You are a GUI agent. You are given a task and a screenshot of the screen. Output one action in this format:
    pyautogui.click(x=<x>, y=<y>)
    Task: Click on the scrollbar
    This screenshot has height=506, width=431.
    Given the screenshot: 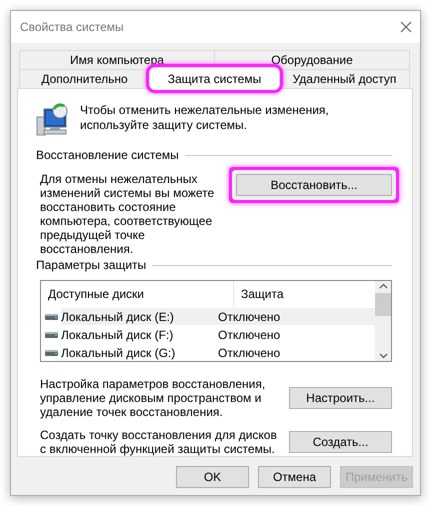 What is the action you would take?
    pyautogui.click(x=383, y=321)
    